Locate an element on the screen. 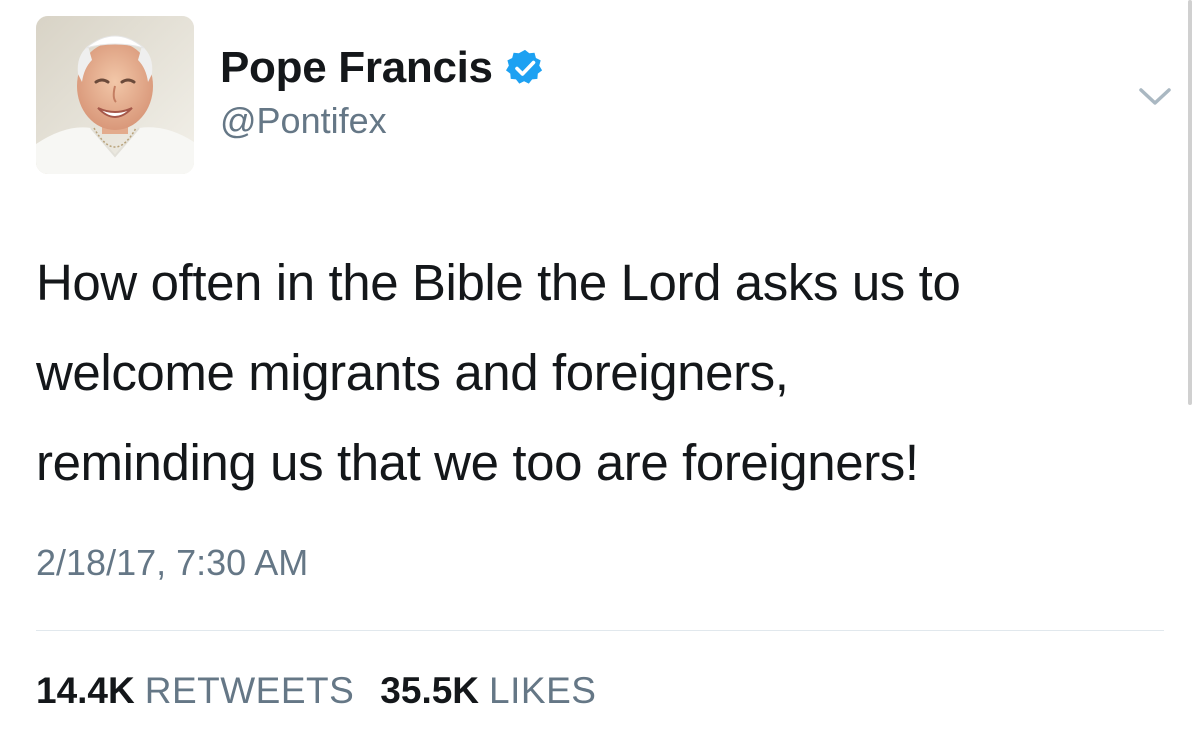 Image resolution: width=1200 pixels, height=744 pixels. likes-stat: 35.5K LIKES is located at coordinates (488, 691).